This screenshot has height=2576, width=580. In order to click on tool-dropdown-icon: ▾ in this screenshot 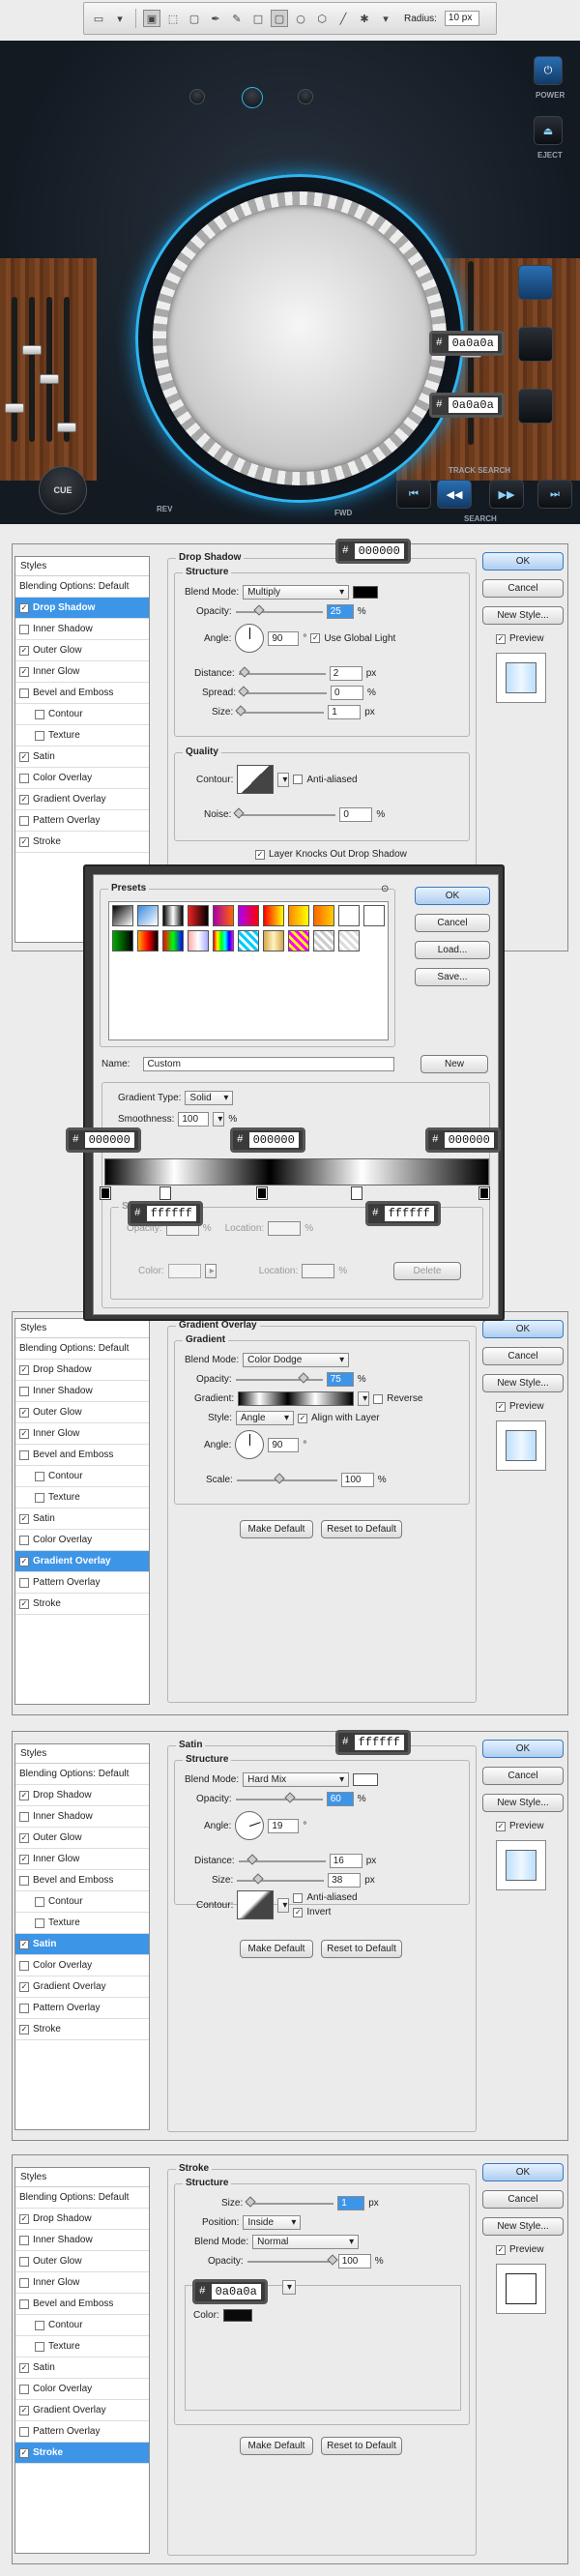, I will do `click(120, 18)`.